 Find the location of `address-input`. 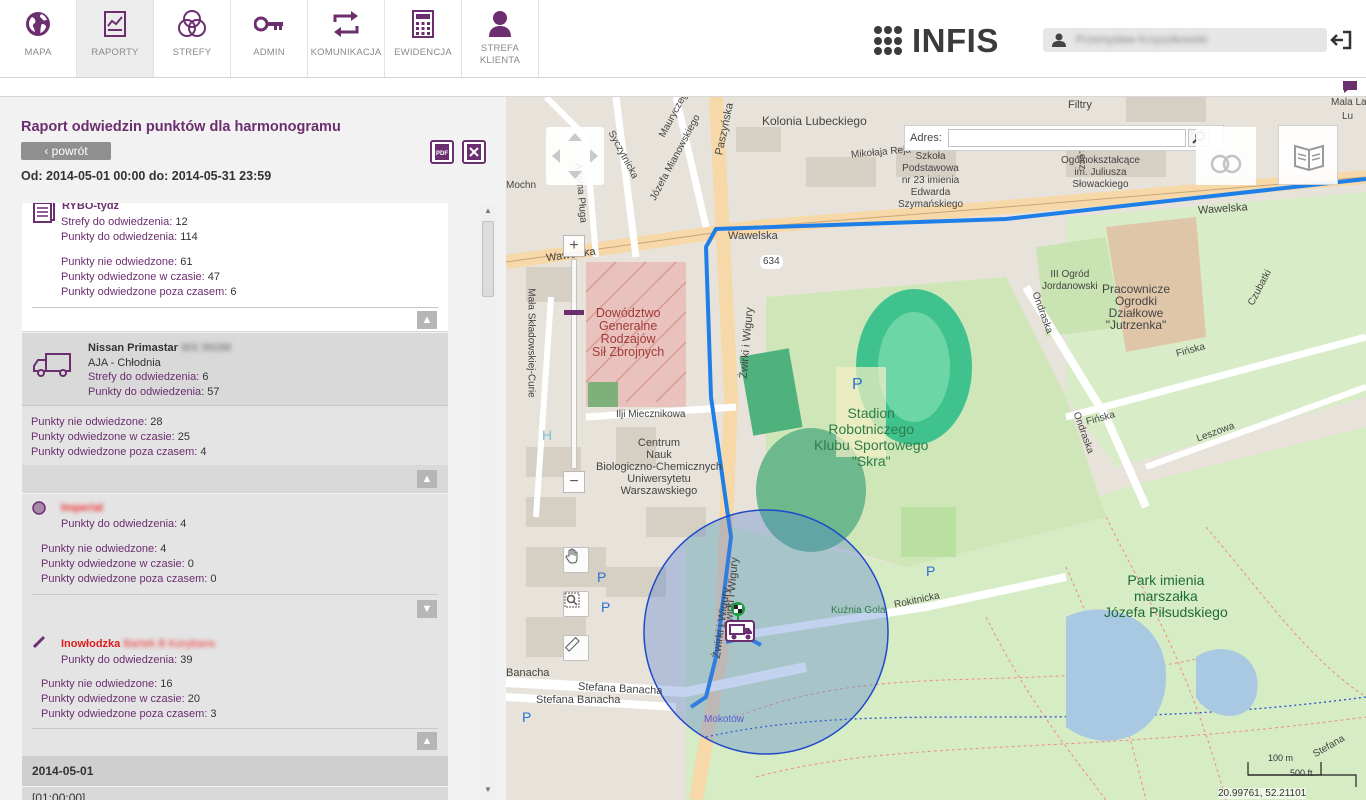

address-input is located at coordinates (1067, 138).